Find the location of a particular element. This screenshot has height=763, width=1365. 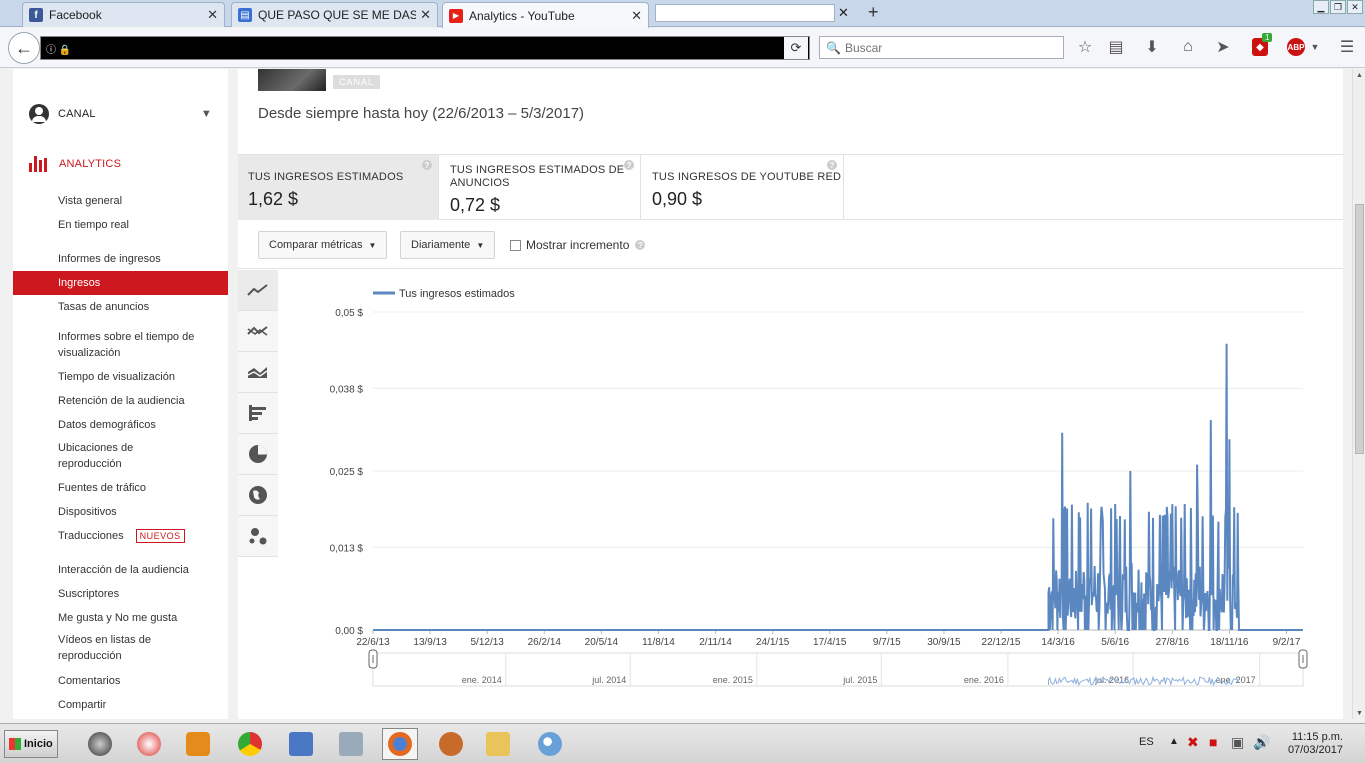

device-icon: ▣ is located at coordinates (1237, 742).